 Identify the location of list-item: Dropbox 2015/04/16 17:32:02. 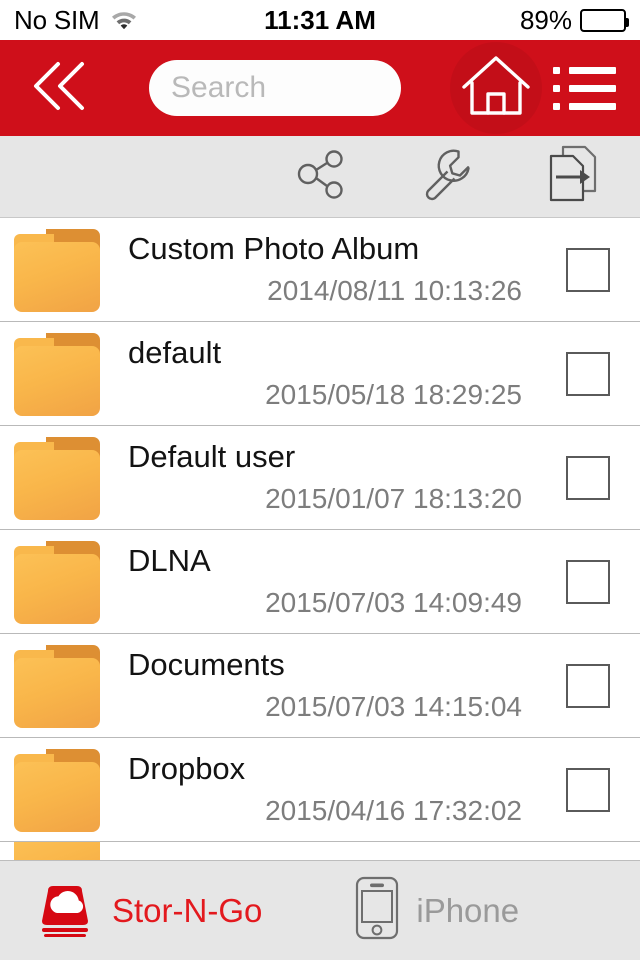
(320, 790).